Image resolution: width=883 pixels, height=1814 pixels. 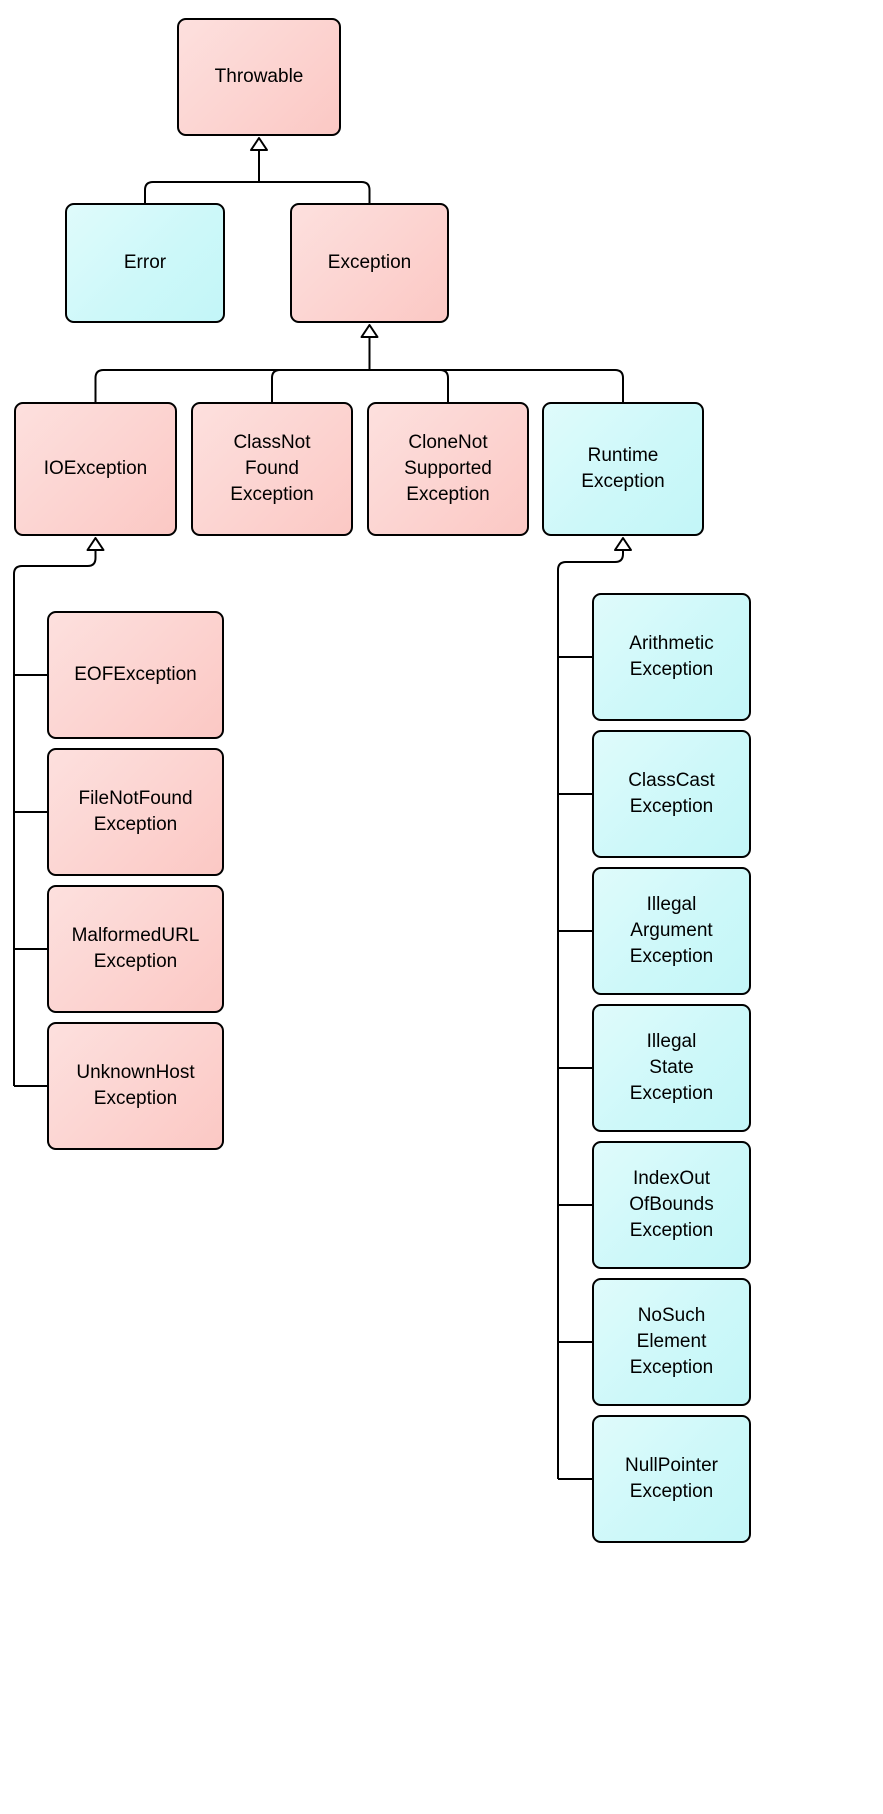 I want to click on edge-exception-to-runtimeexception, so click(x=496, y=385).